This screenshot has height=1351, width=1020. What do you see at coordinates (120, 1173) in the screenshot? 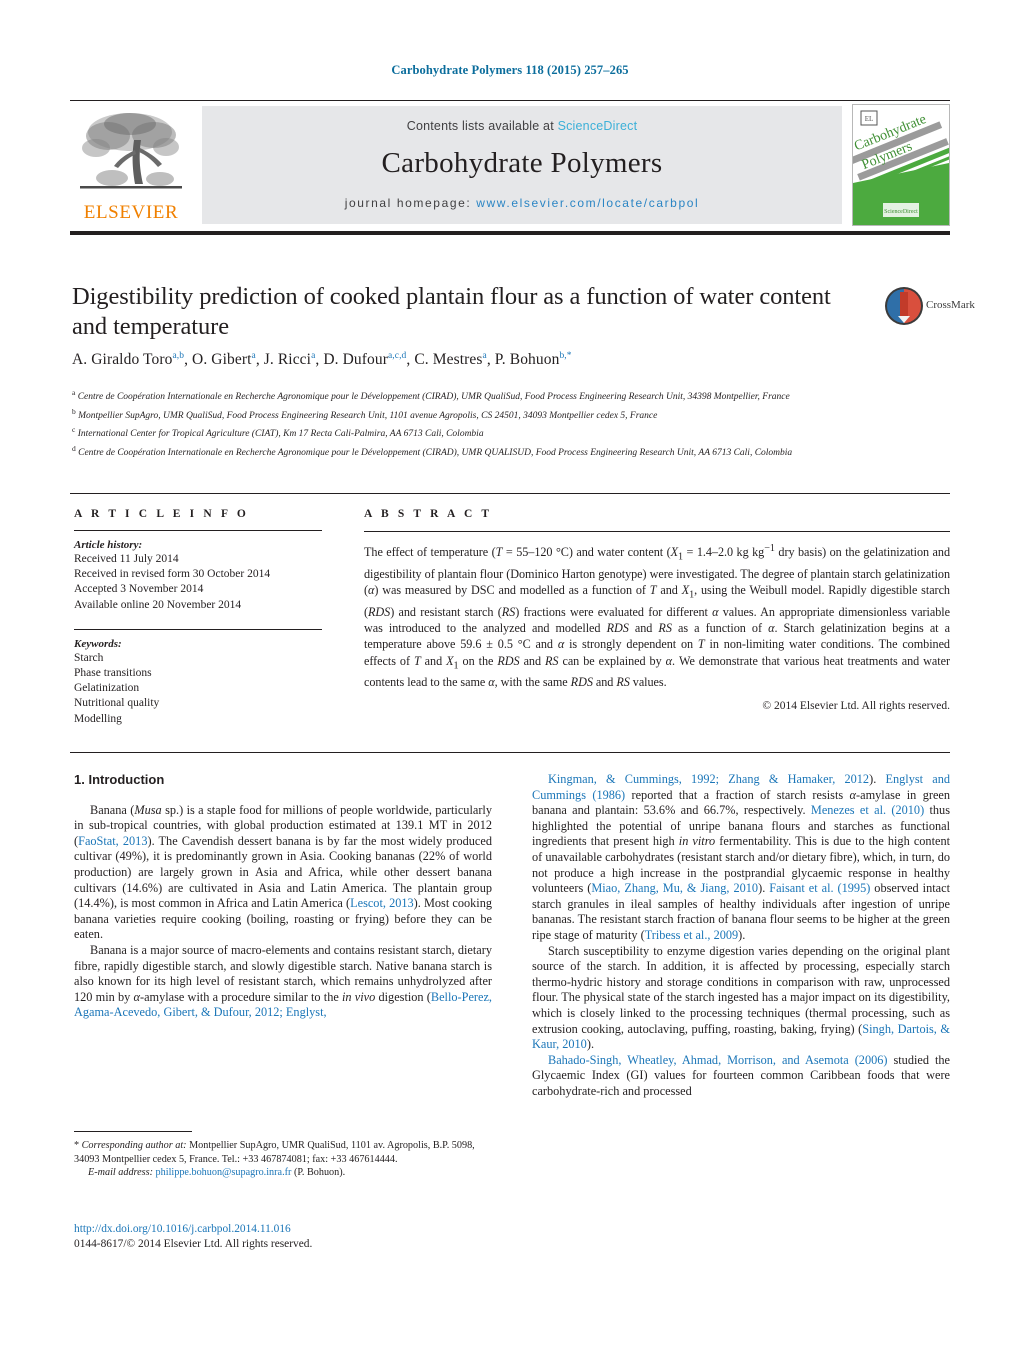
I see `email-label: E-mail address:` at bounding box center [120, 1173].